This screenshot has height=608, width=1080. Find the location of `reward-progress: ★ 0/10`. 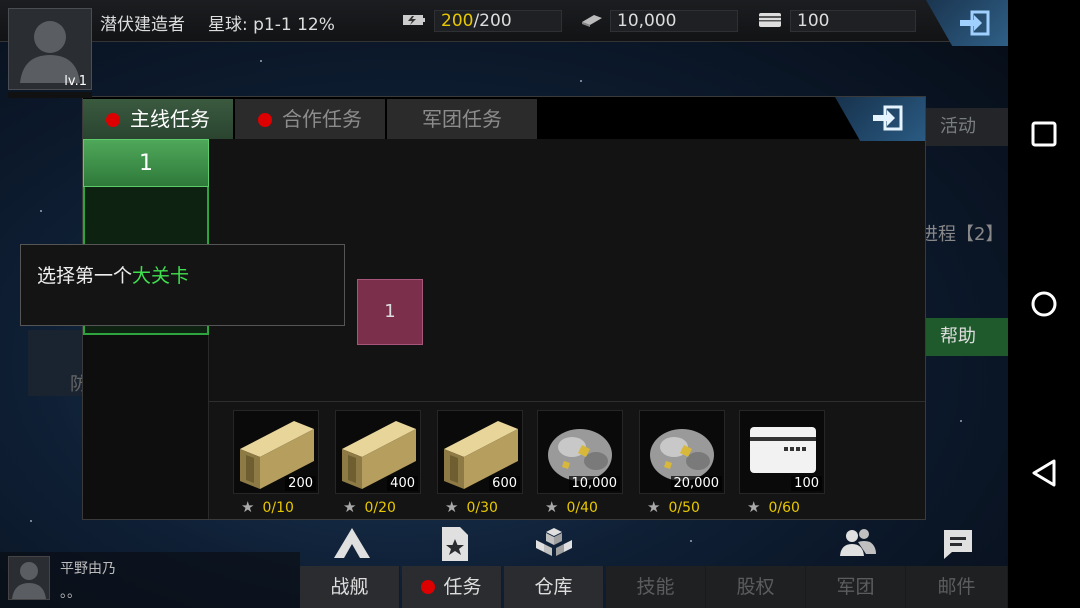

reward-progress: ★ 0/10 is located at coordinates (267, 507).